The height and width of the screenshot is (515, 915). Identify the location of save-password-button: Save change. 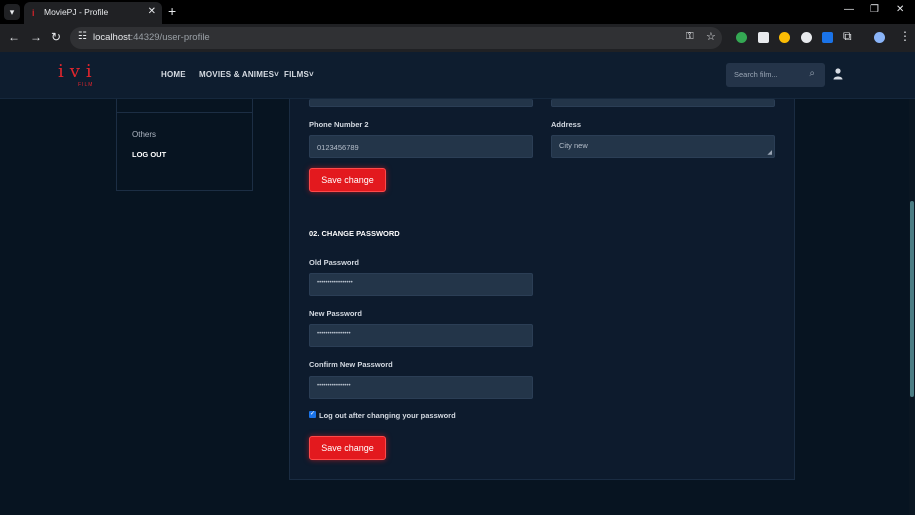
(347, 448).